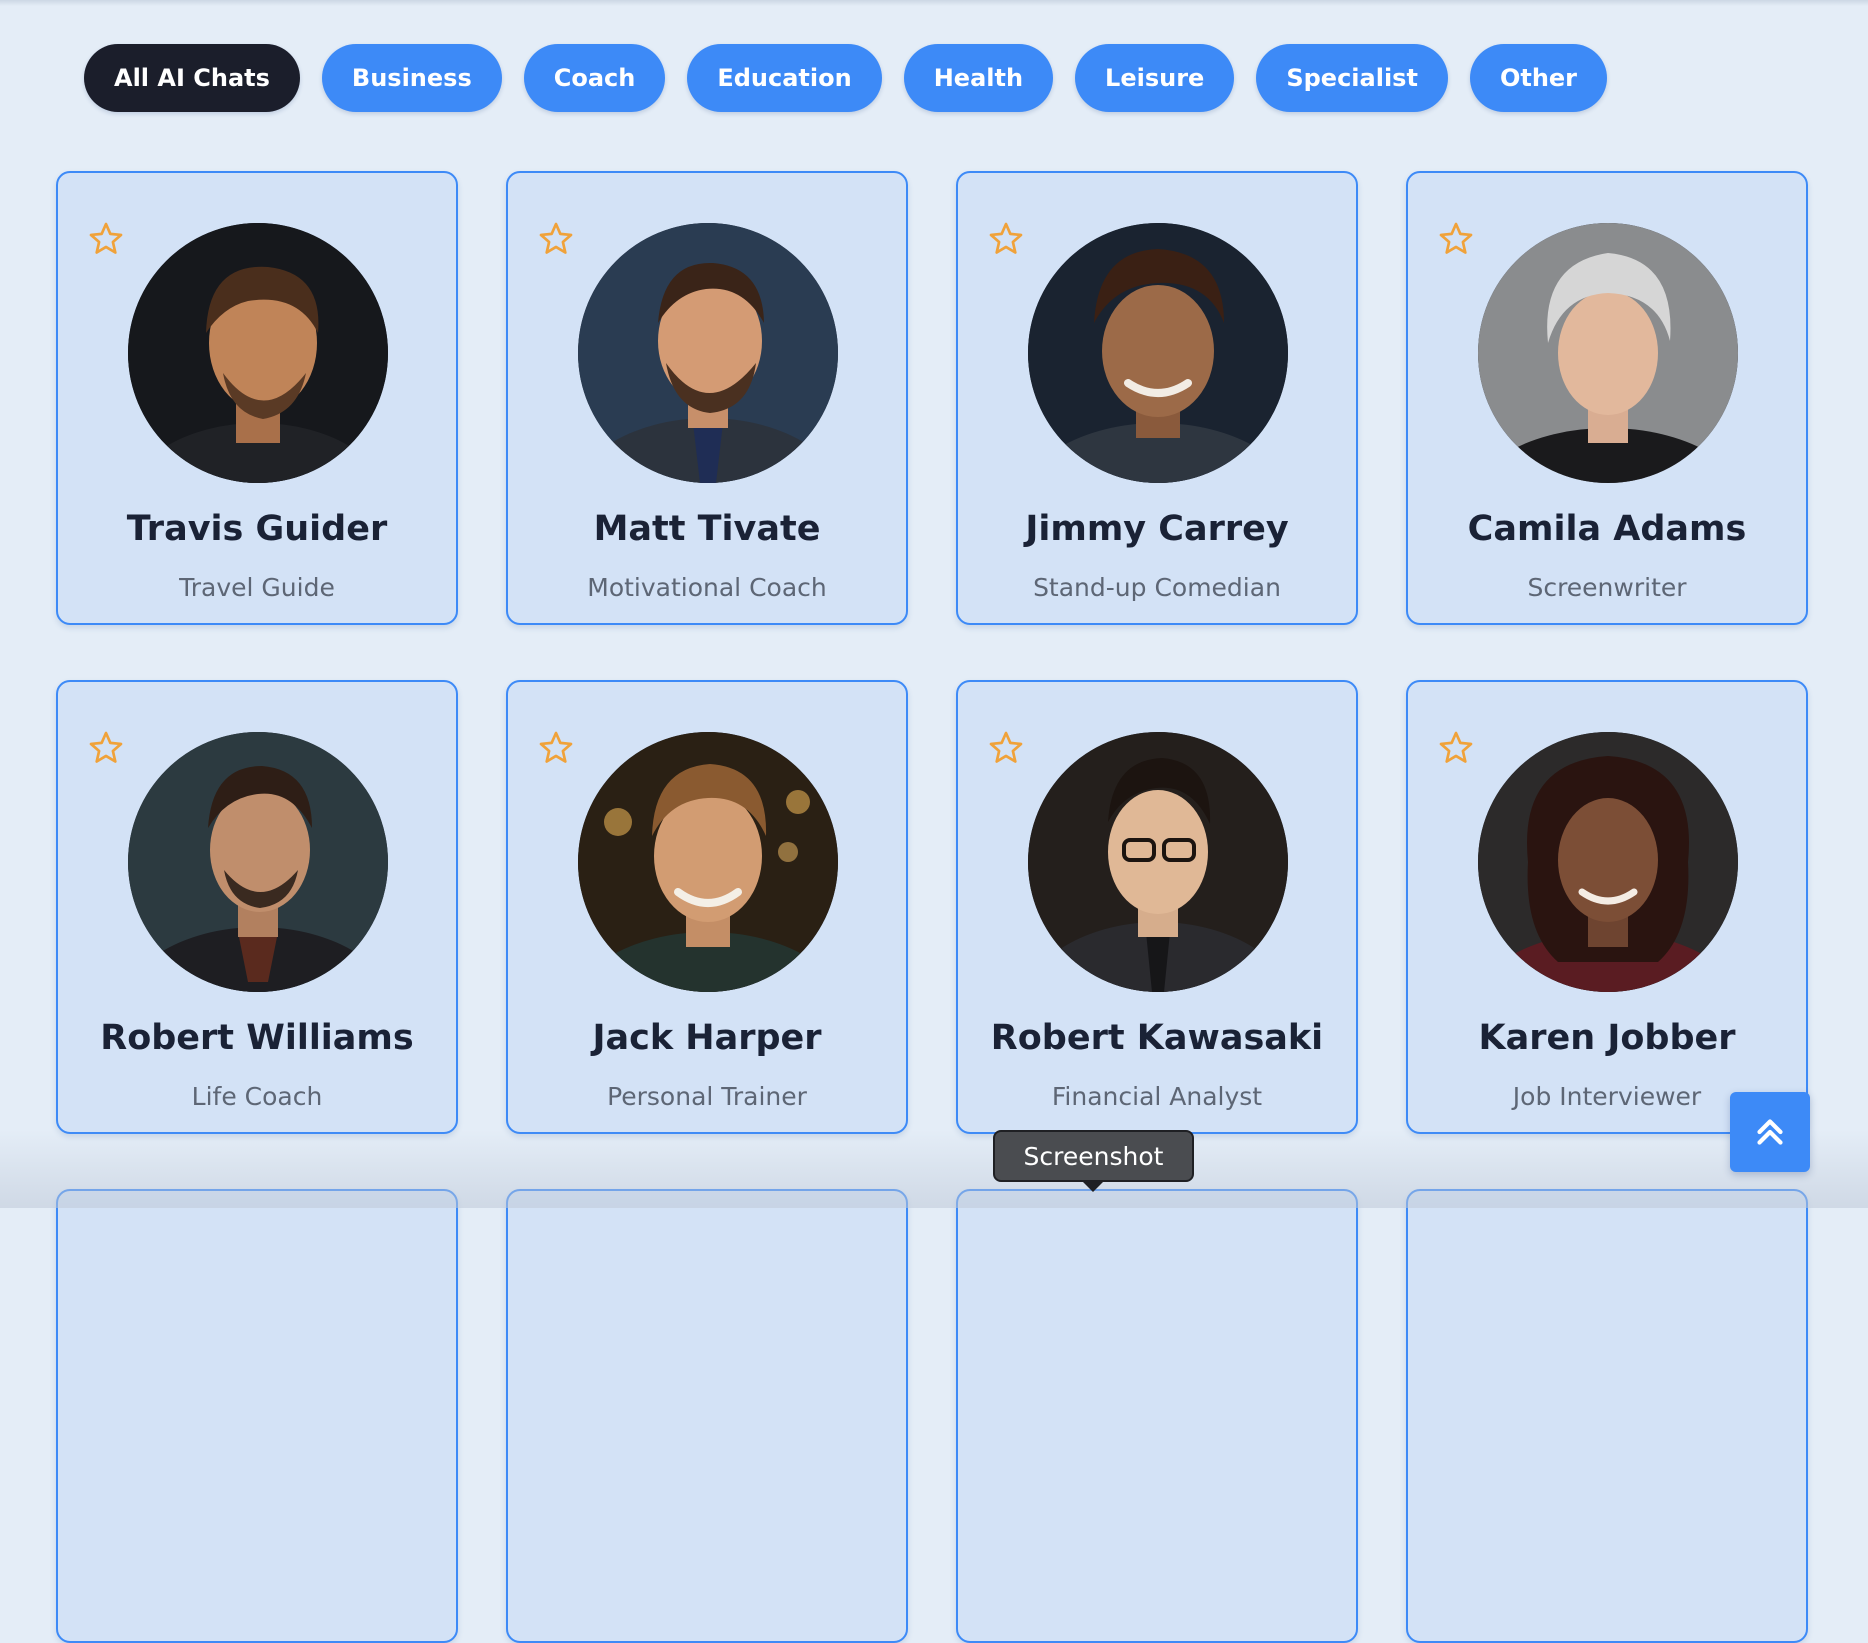 The image size is (1868, 1643). Describe the element at coordinates (1607, 529) in the screenshot. I see `card-name: Camila Adams` at that location.